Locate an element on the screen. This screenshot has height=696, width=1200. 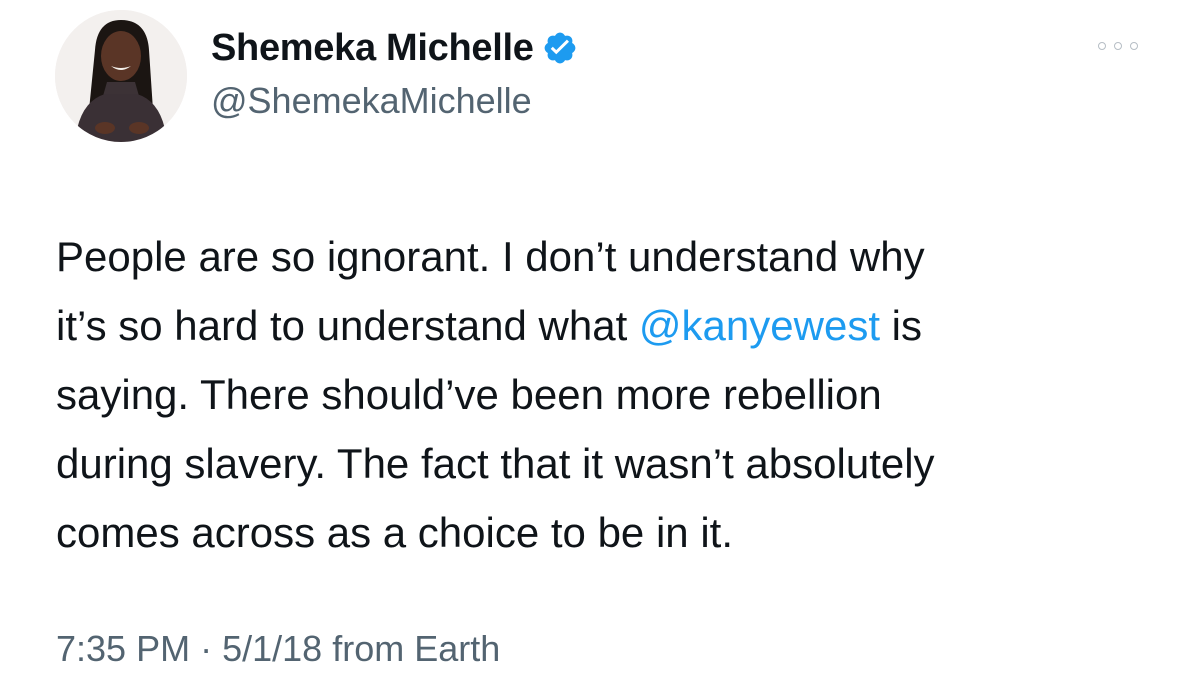
author-row: Shemeka Michelle is located at coordinates (394, 48).